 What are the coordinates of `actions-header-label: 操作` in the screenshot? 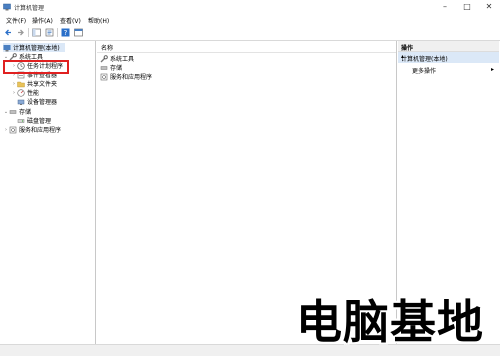 It's located at (407, 48).